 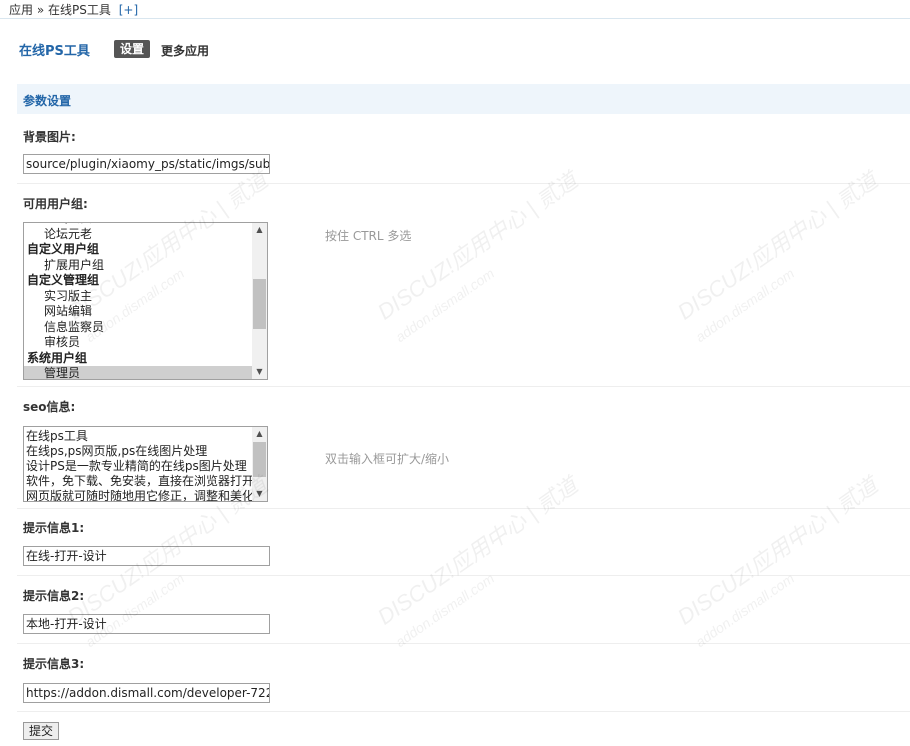 I want to click on breadcrumb: 应用 » 在线PS工具 [+], so click(x=73, y=9).